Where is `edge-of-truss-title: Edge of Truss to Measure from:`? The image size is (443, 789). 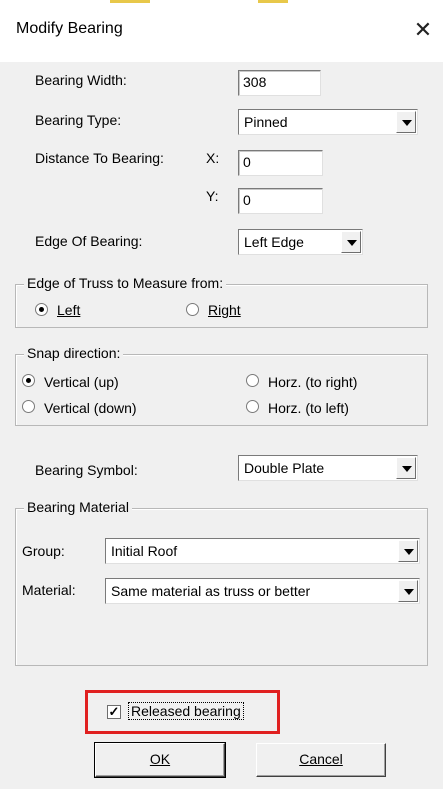
edge-of-truss-title: Edge of Truss to Measure from: is located at coordinates (125, 283).